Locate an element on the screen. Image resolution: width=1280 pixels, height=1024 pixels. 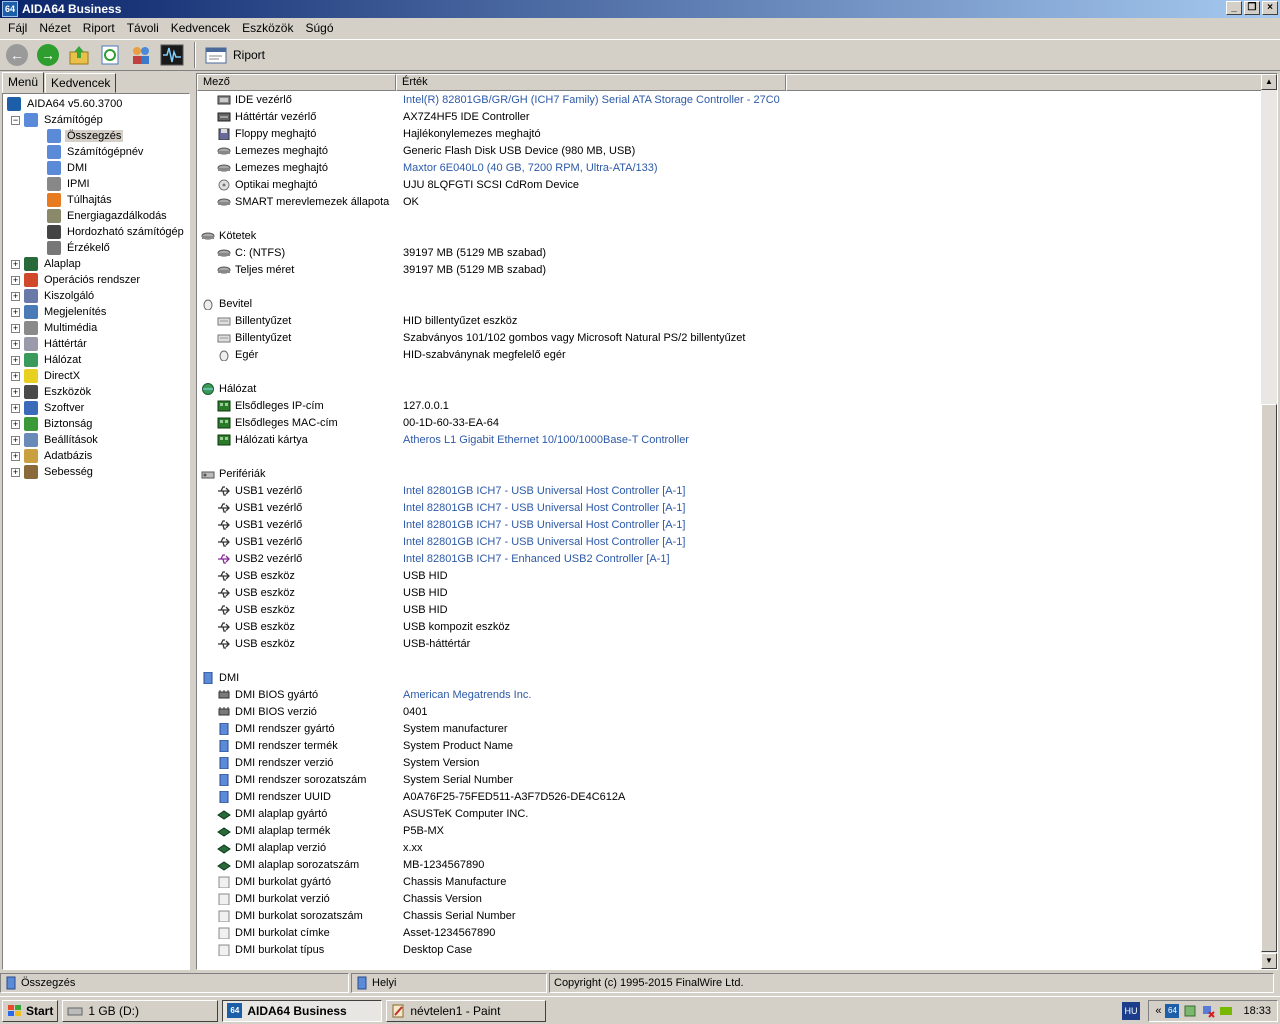
list-row: DMI burkolat verzió Chassis Version is located at coordinates (729, 899).